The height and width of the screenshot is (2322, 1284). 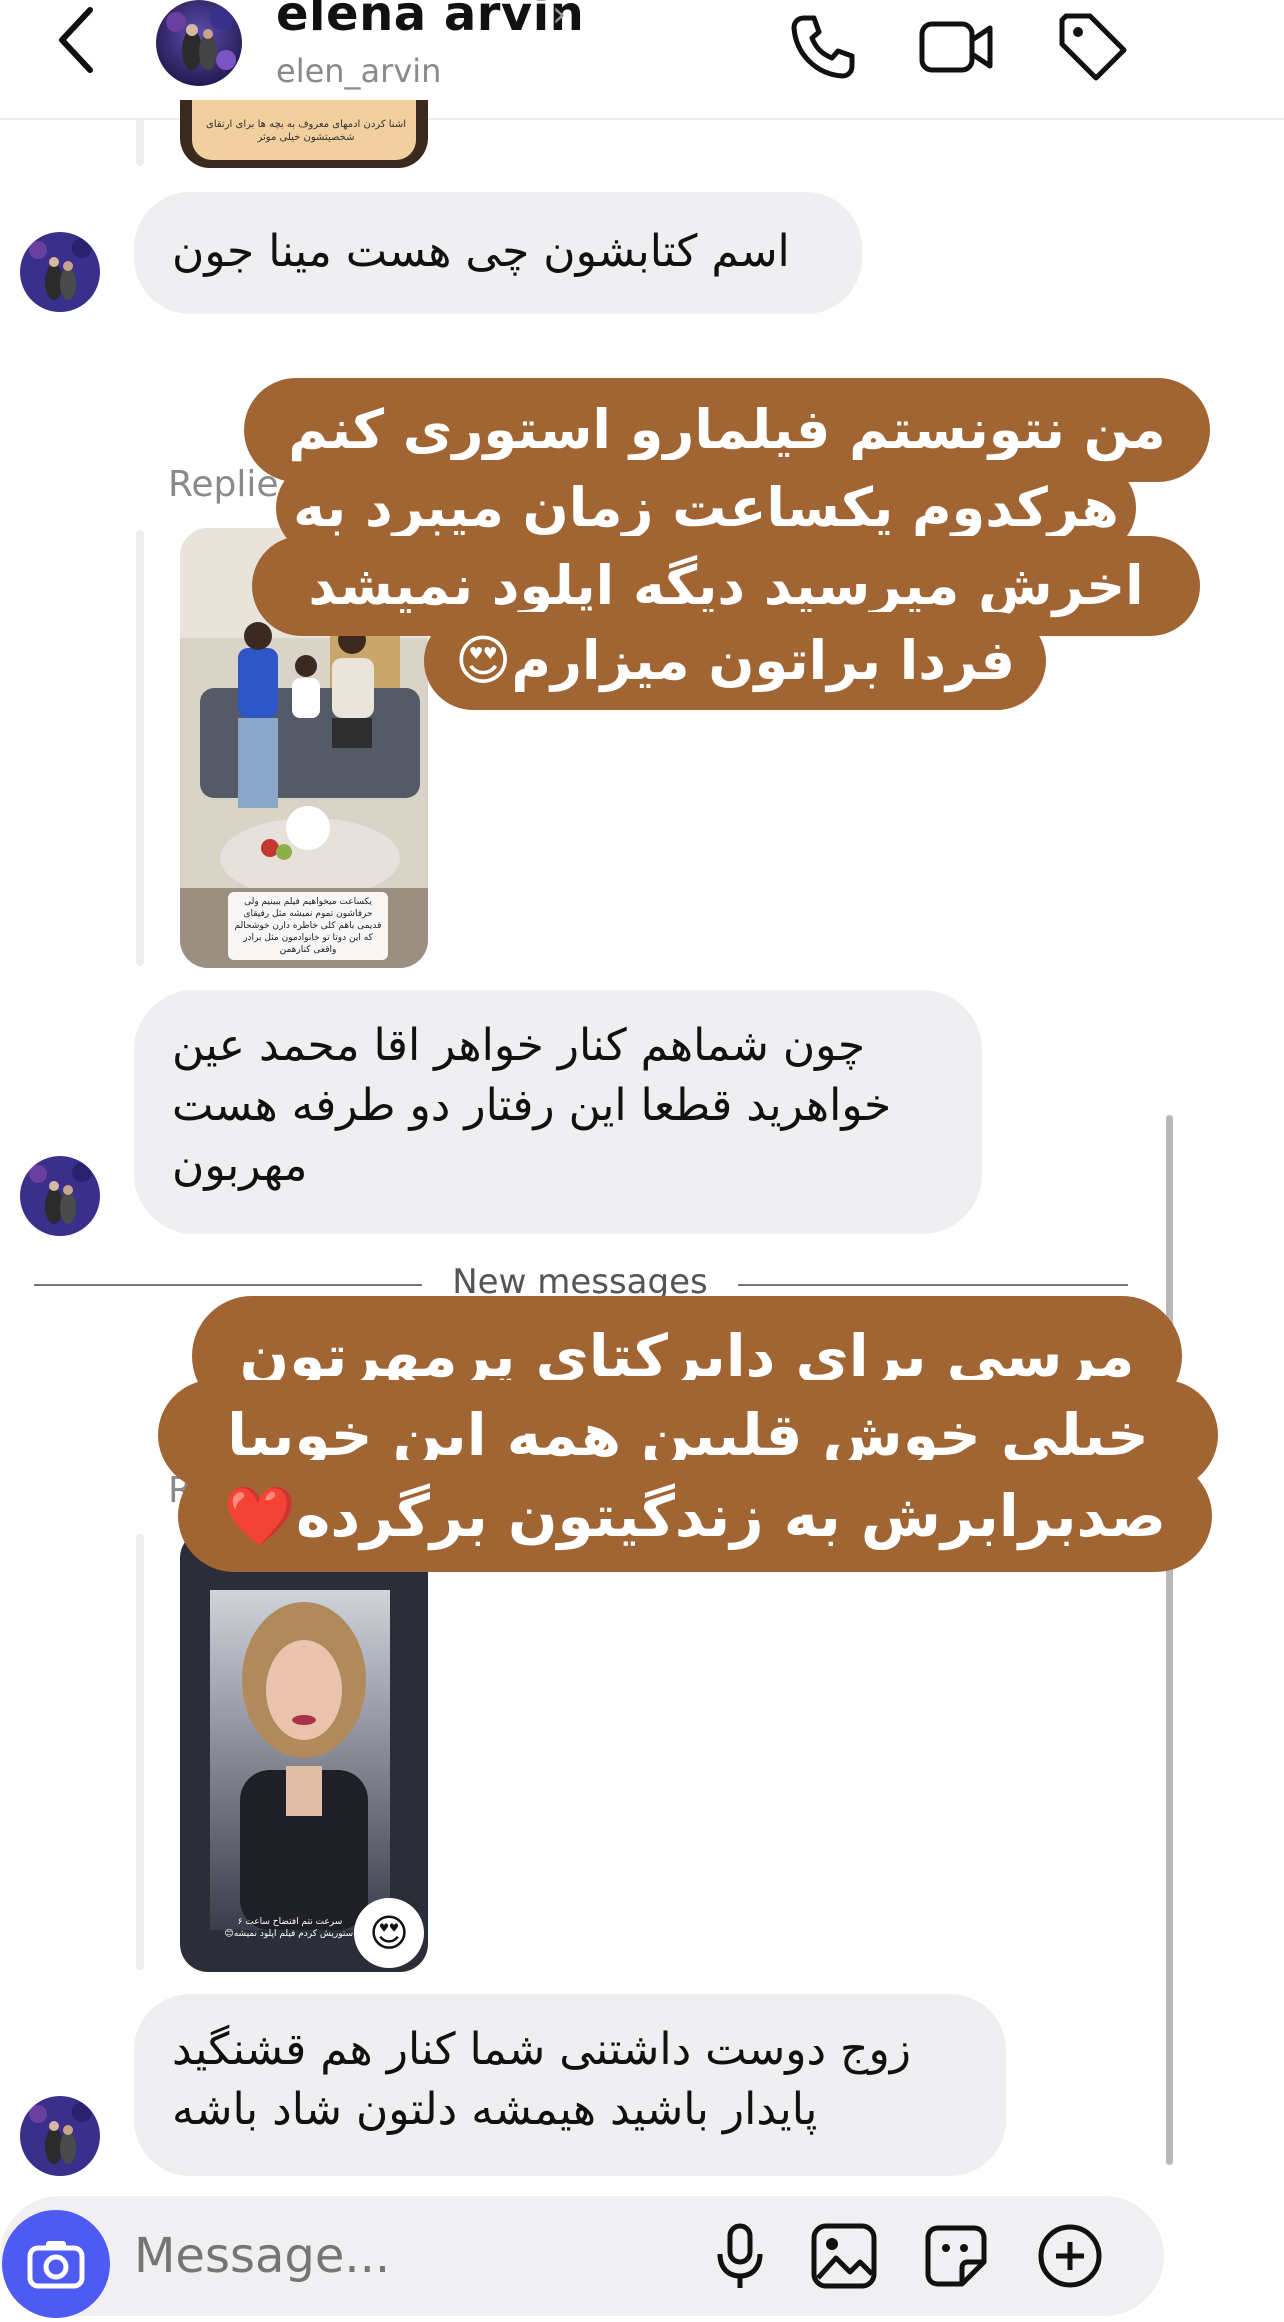 I want to click on scrollbar, so click(x=1169, y=1640).